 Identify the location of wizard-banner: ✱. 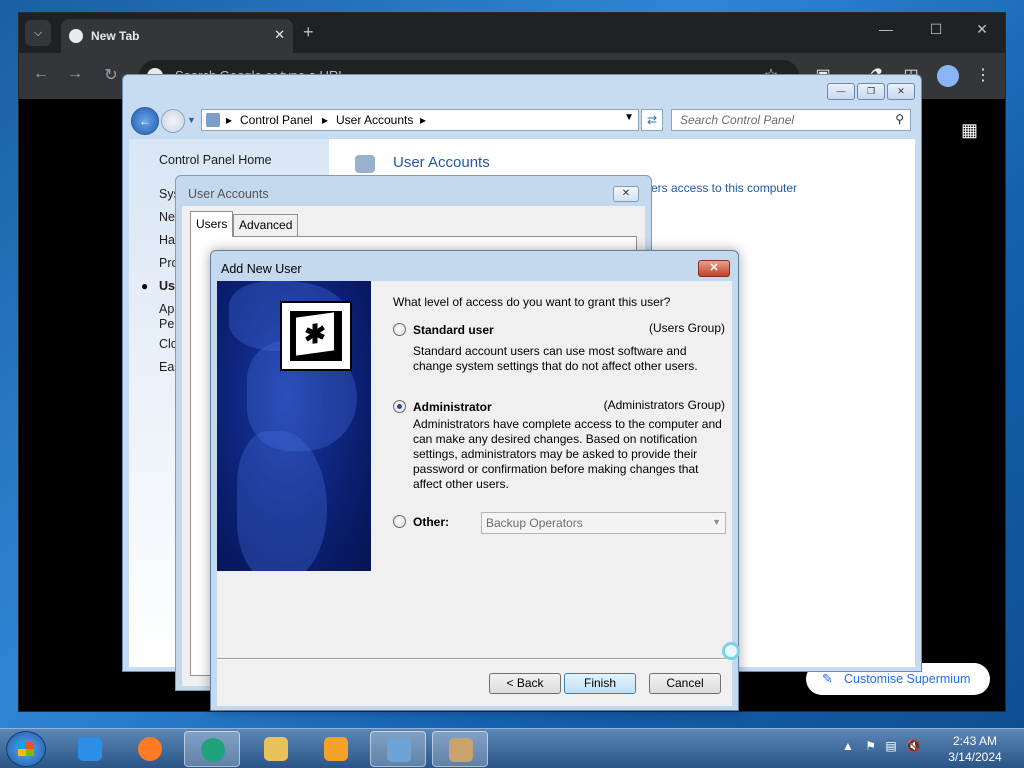
(294, 426).